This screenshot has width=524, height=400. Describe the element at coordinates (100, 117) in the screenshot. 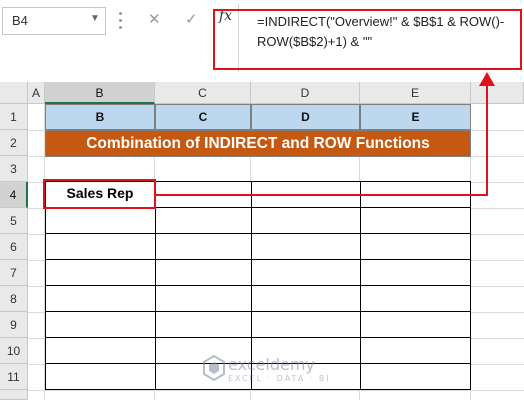

I see `cell-b1: B` at that location.